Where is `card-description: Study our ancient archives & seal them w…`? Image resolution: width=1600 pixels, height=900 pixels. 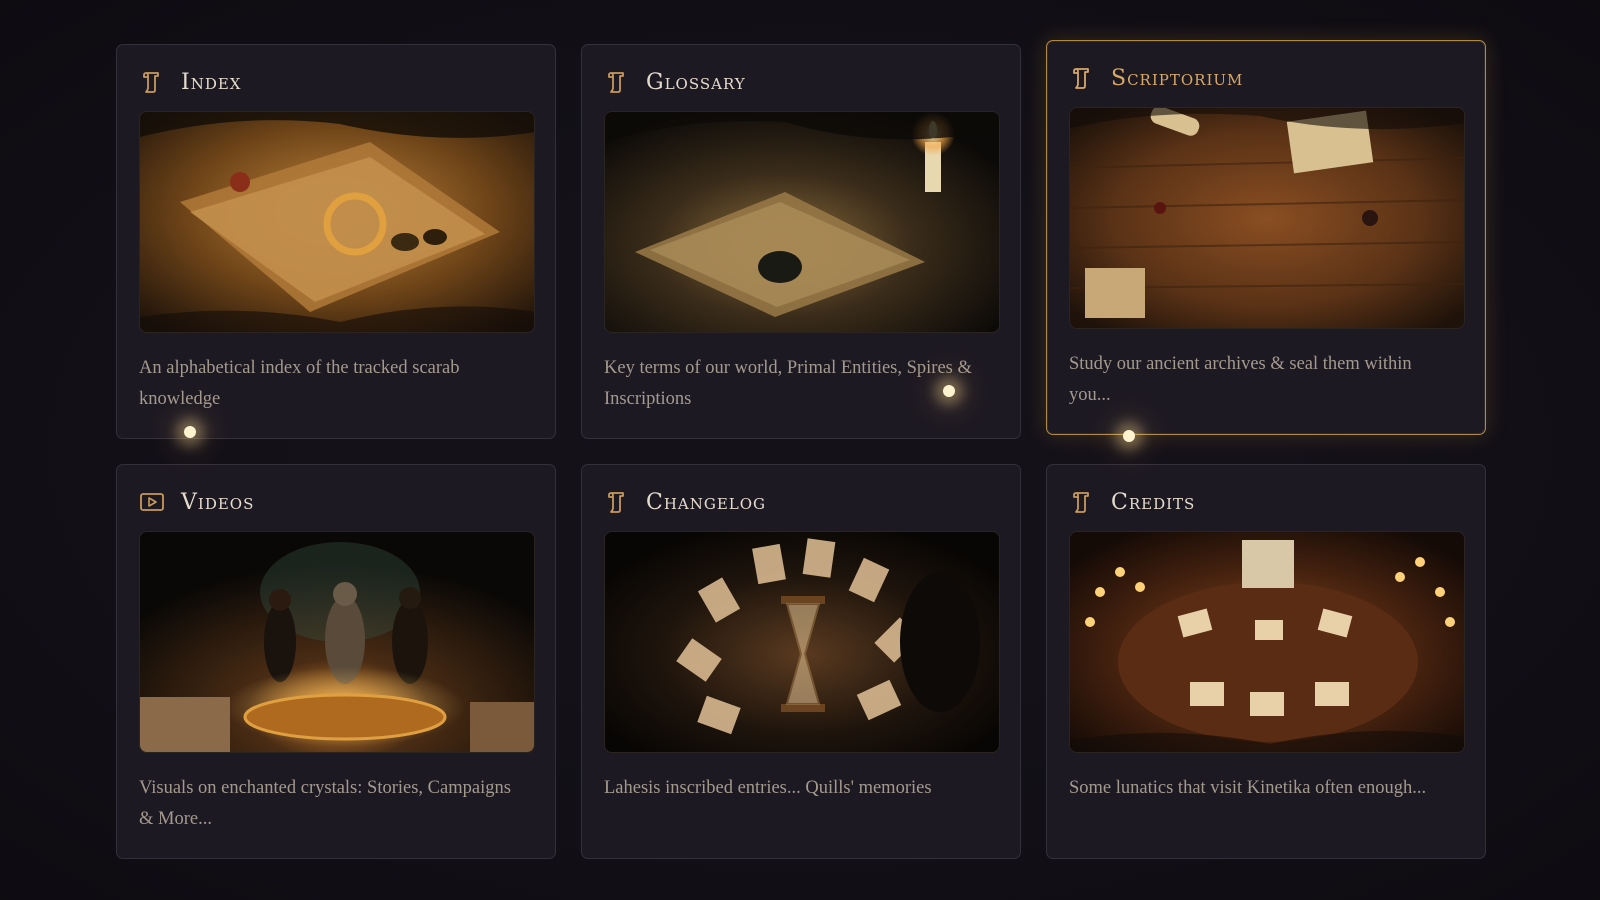 card-description: Study our ancient archives & seal them w… is located at coordinates (1240, 379).